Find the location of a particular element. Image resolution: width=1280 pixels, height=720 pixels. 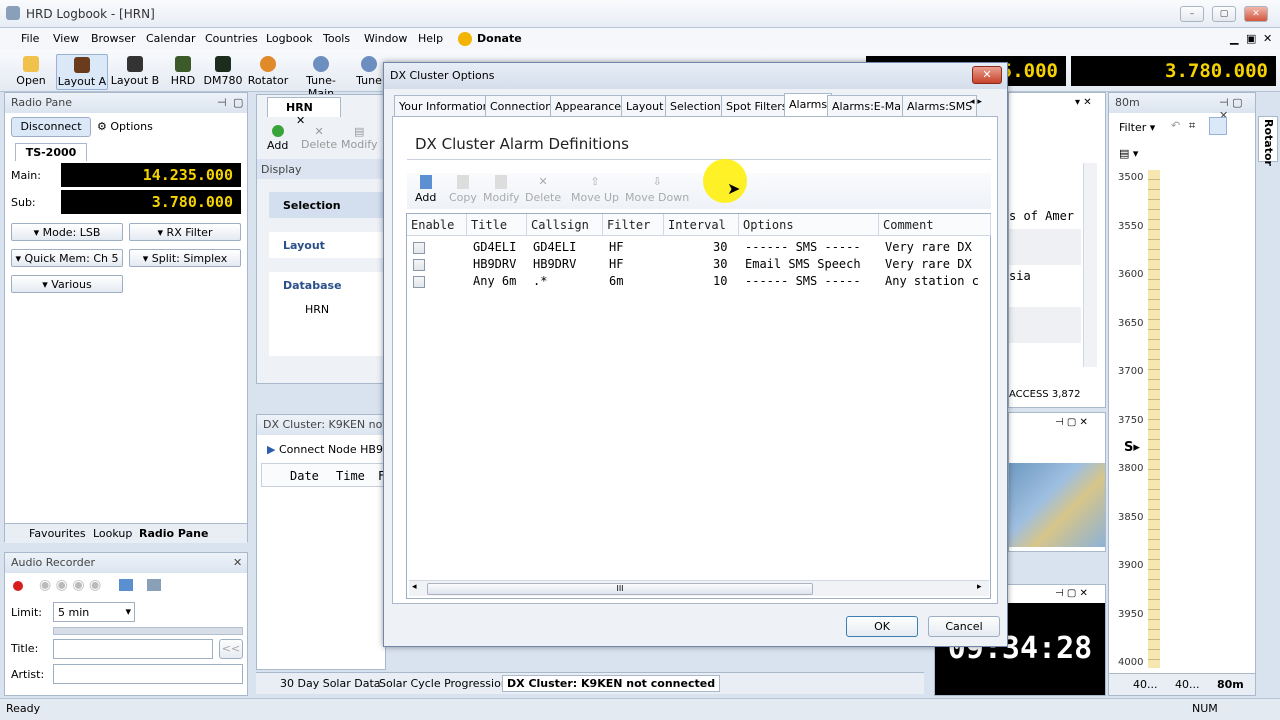

db-hrn-item: HRN is located at coordinates (327, 309).